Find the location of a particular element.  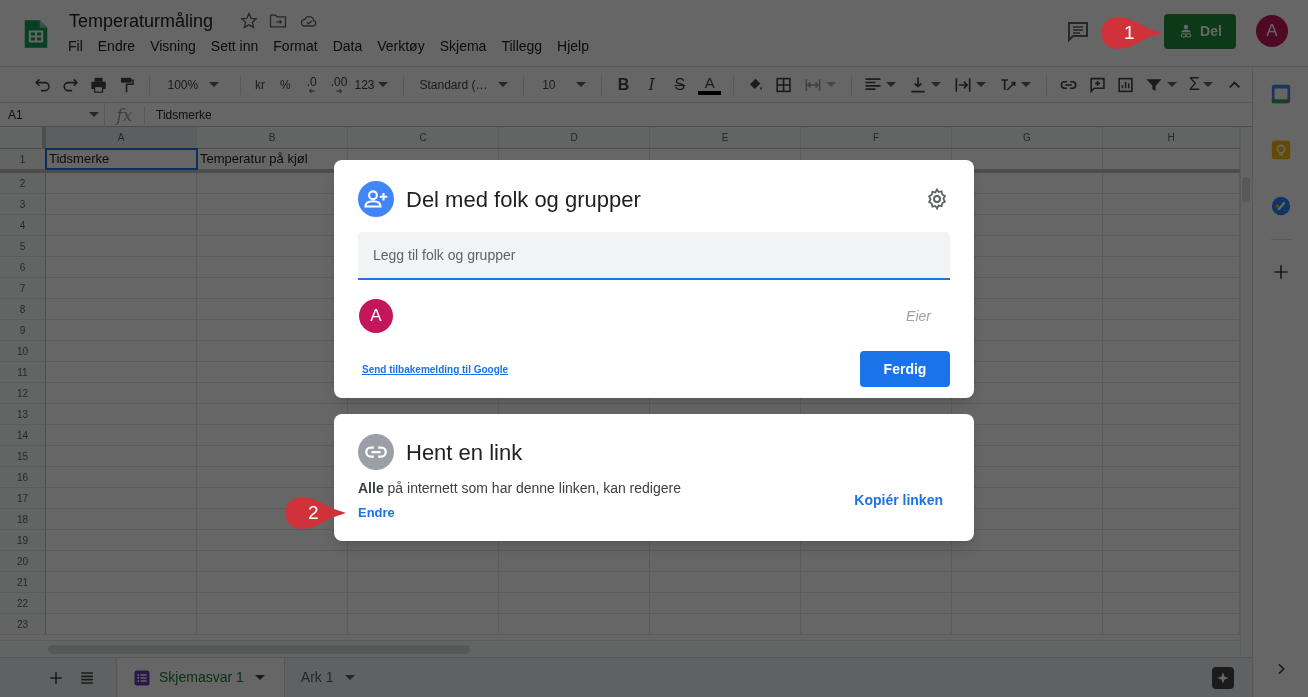

increase-decimals-button: .00 is located at coordinates (339, 84).